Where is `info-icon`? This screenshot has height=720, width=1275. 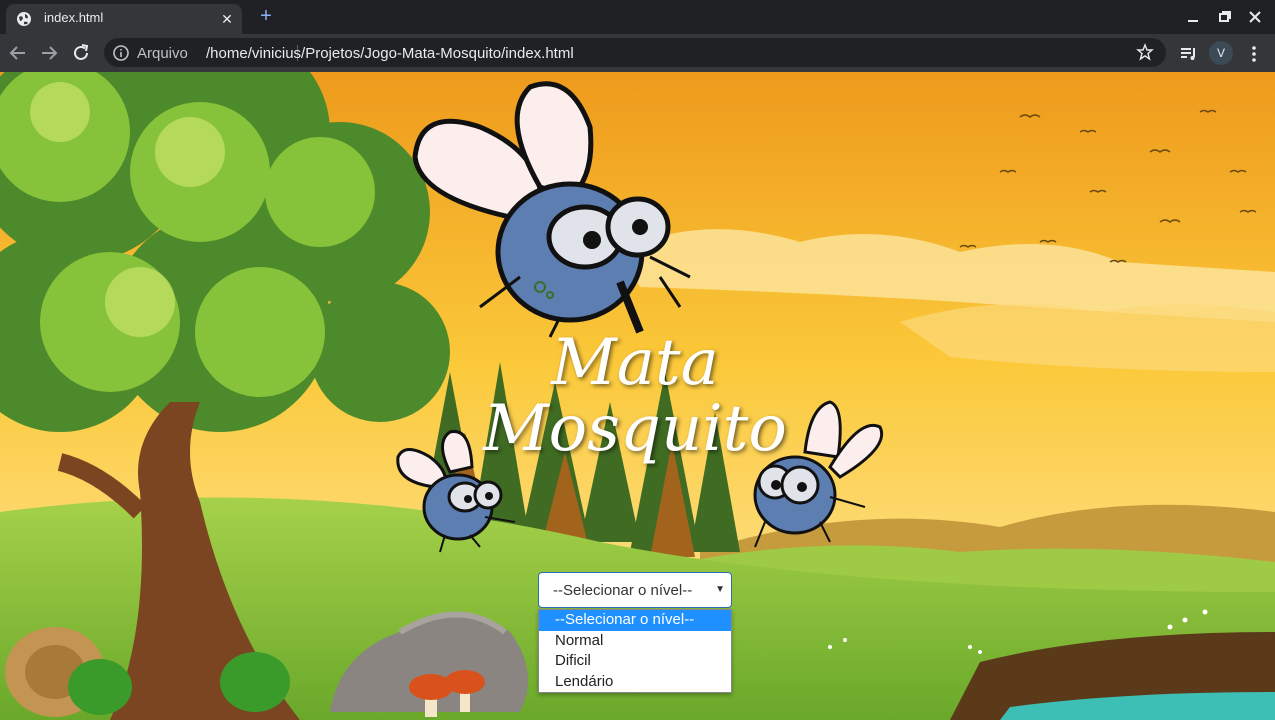
info-icon is located at coordinates (121, 53).